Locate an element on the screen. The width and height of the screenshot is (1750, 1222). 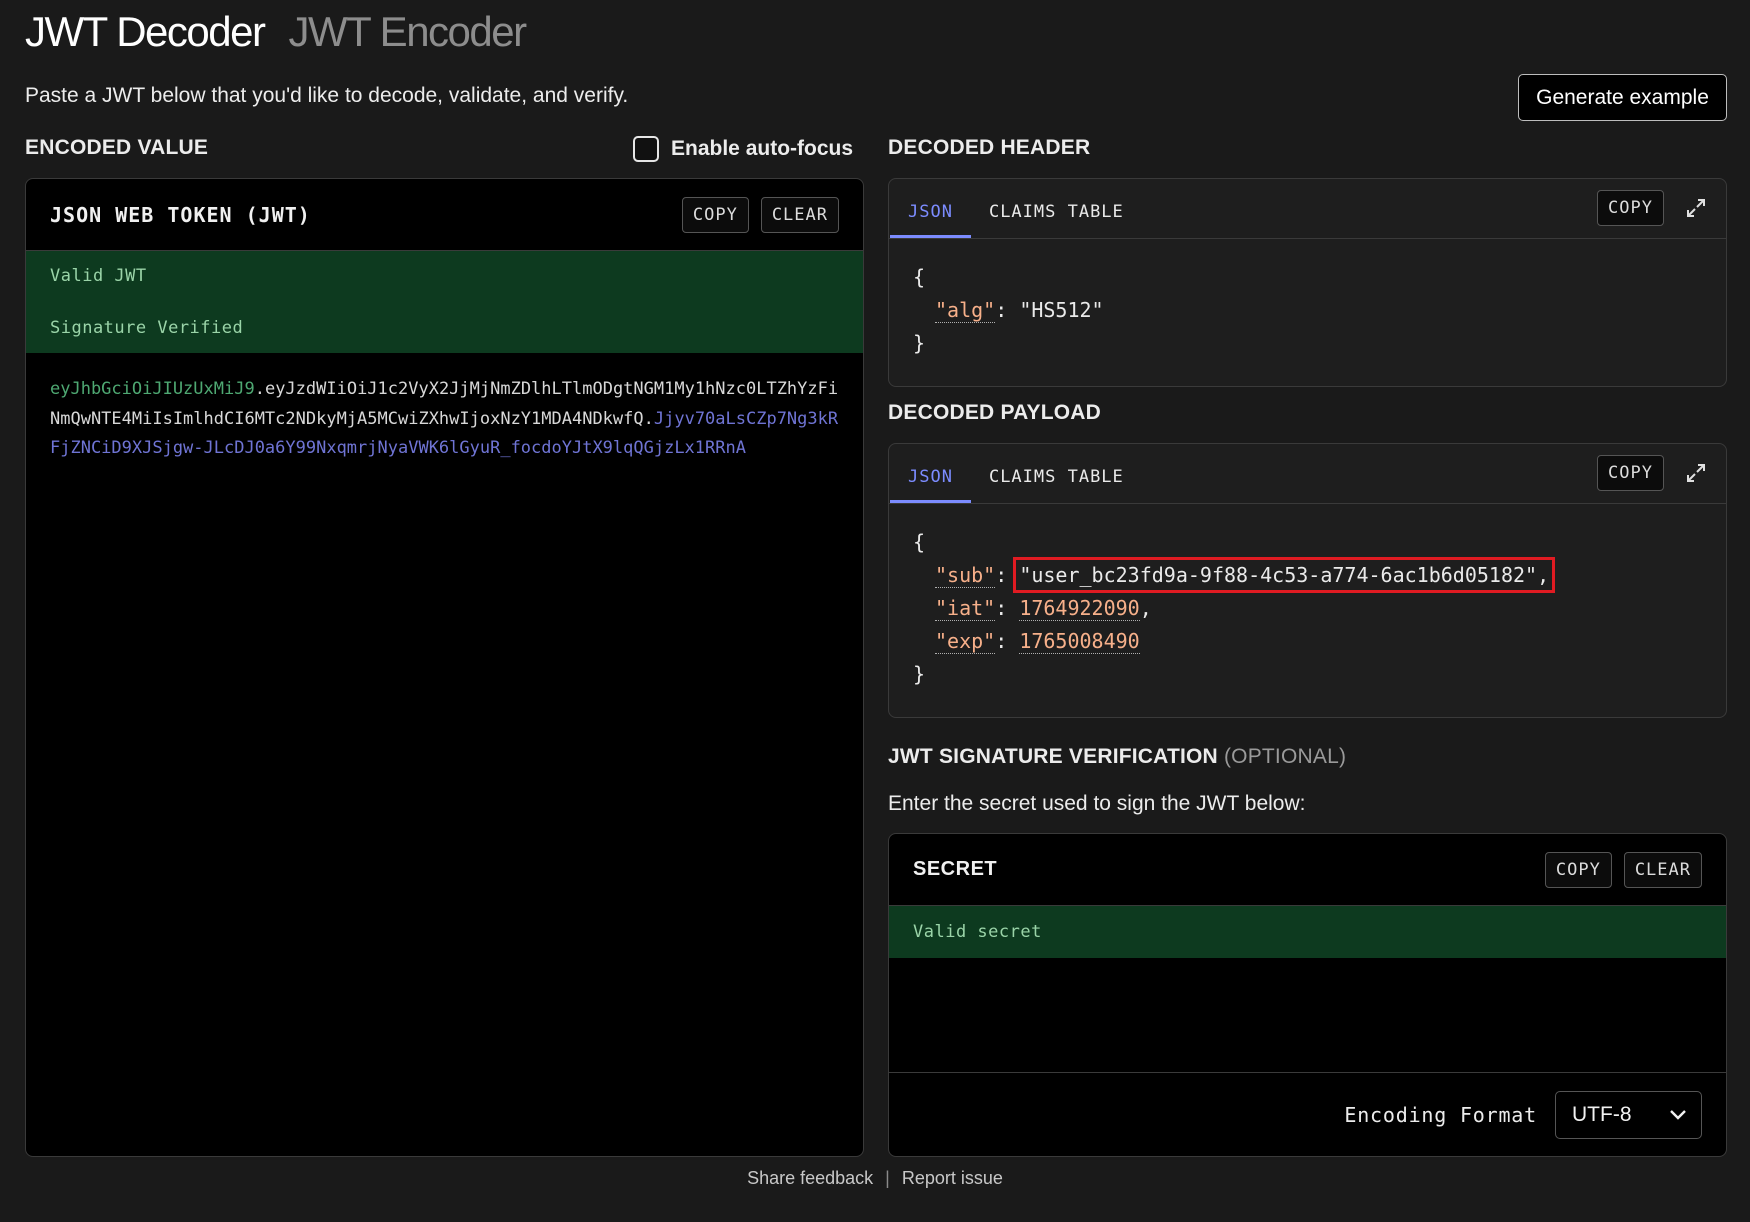
secret-input is located at coordinates (1307, 1015).